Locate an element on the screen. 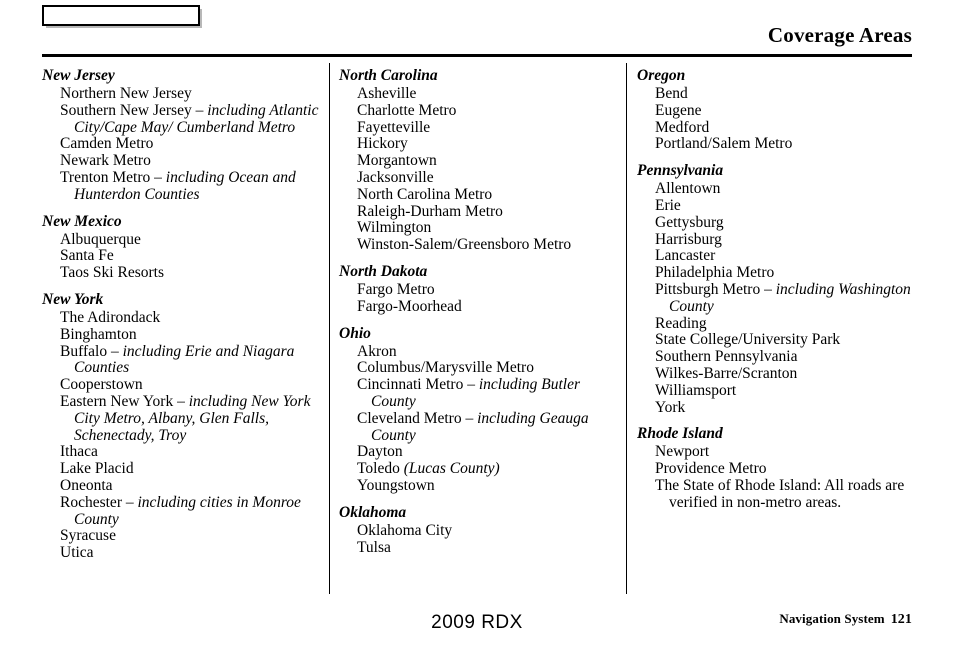  coverage-entry-name: Charlotte Metro is located at coordinates (407, 110).